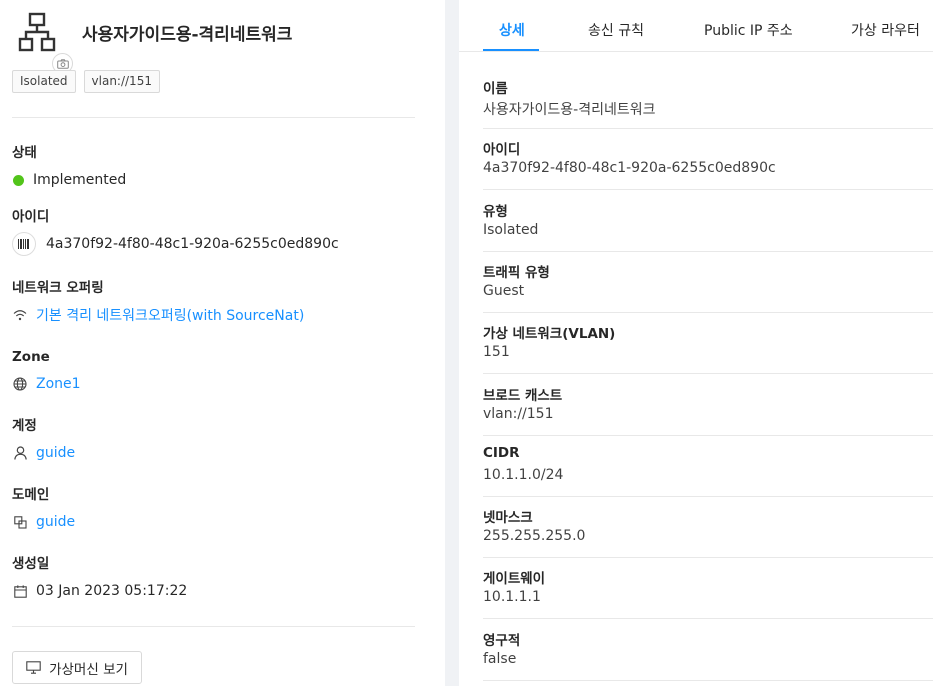 The image size is (933, 686). I want to click on detail-row-gateway: 게이트웨이 10.1.1.1, so click(708, 588).